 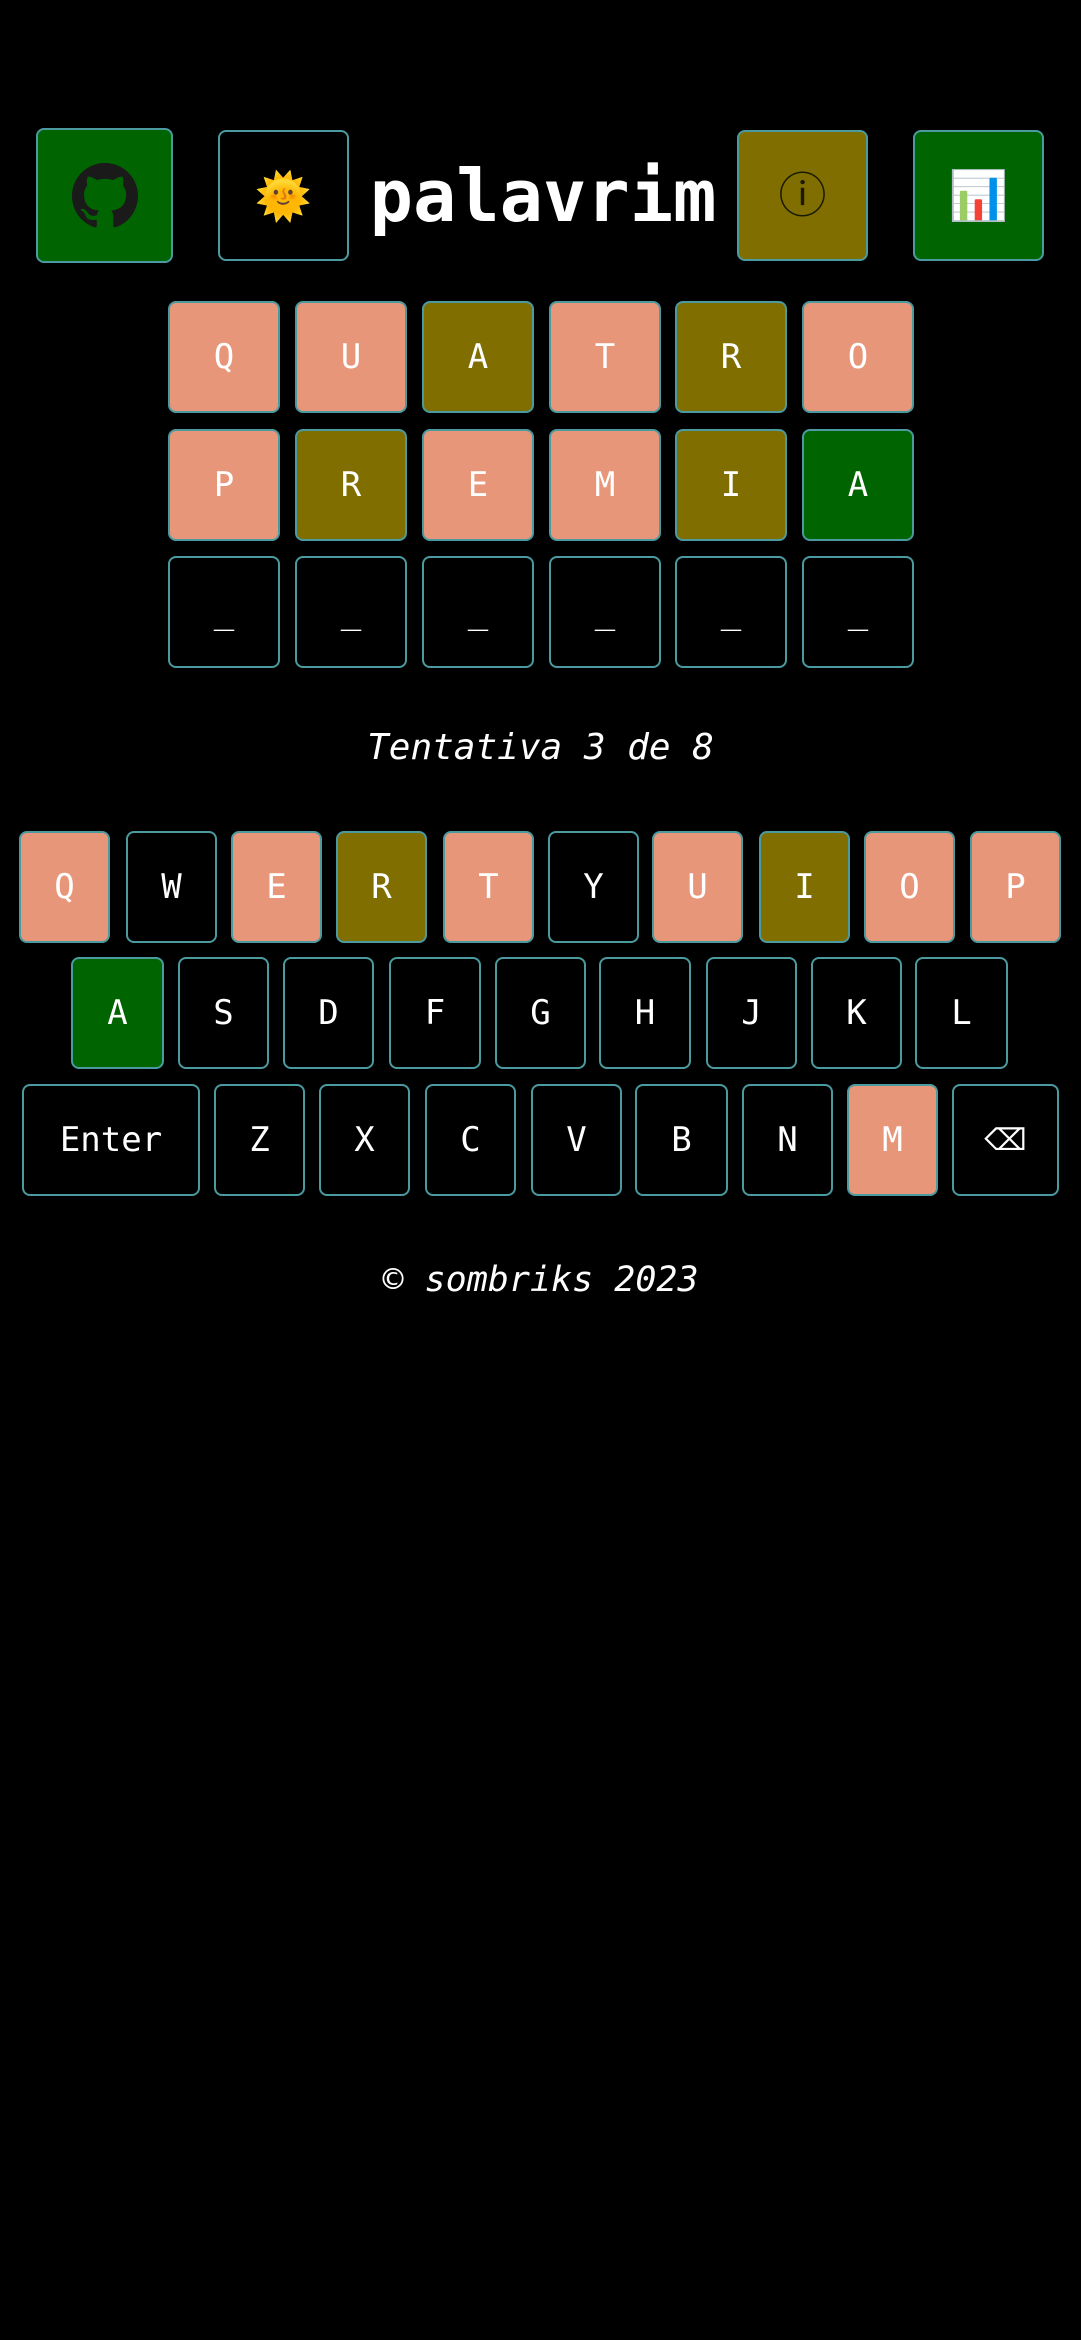 I want to click on key-label: C, so click(x=470, y=1140).